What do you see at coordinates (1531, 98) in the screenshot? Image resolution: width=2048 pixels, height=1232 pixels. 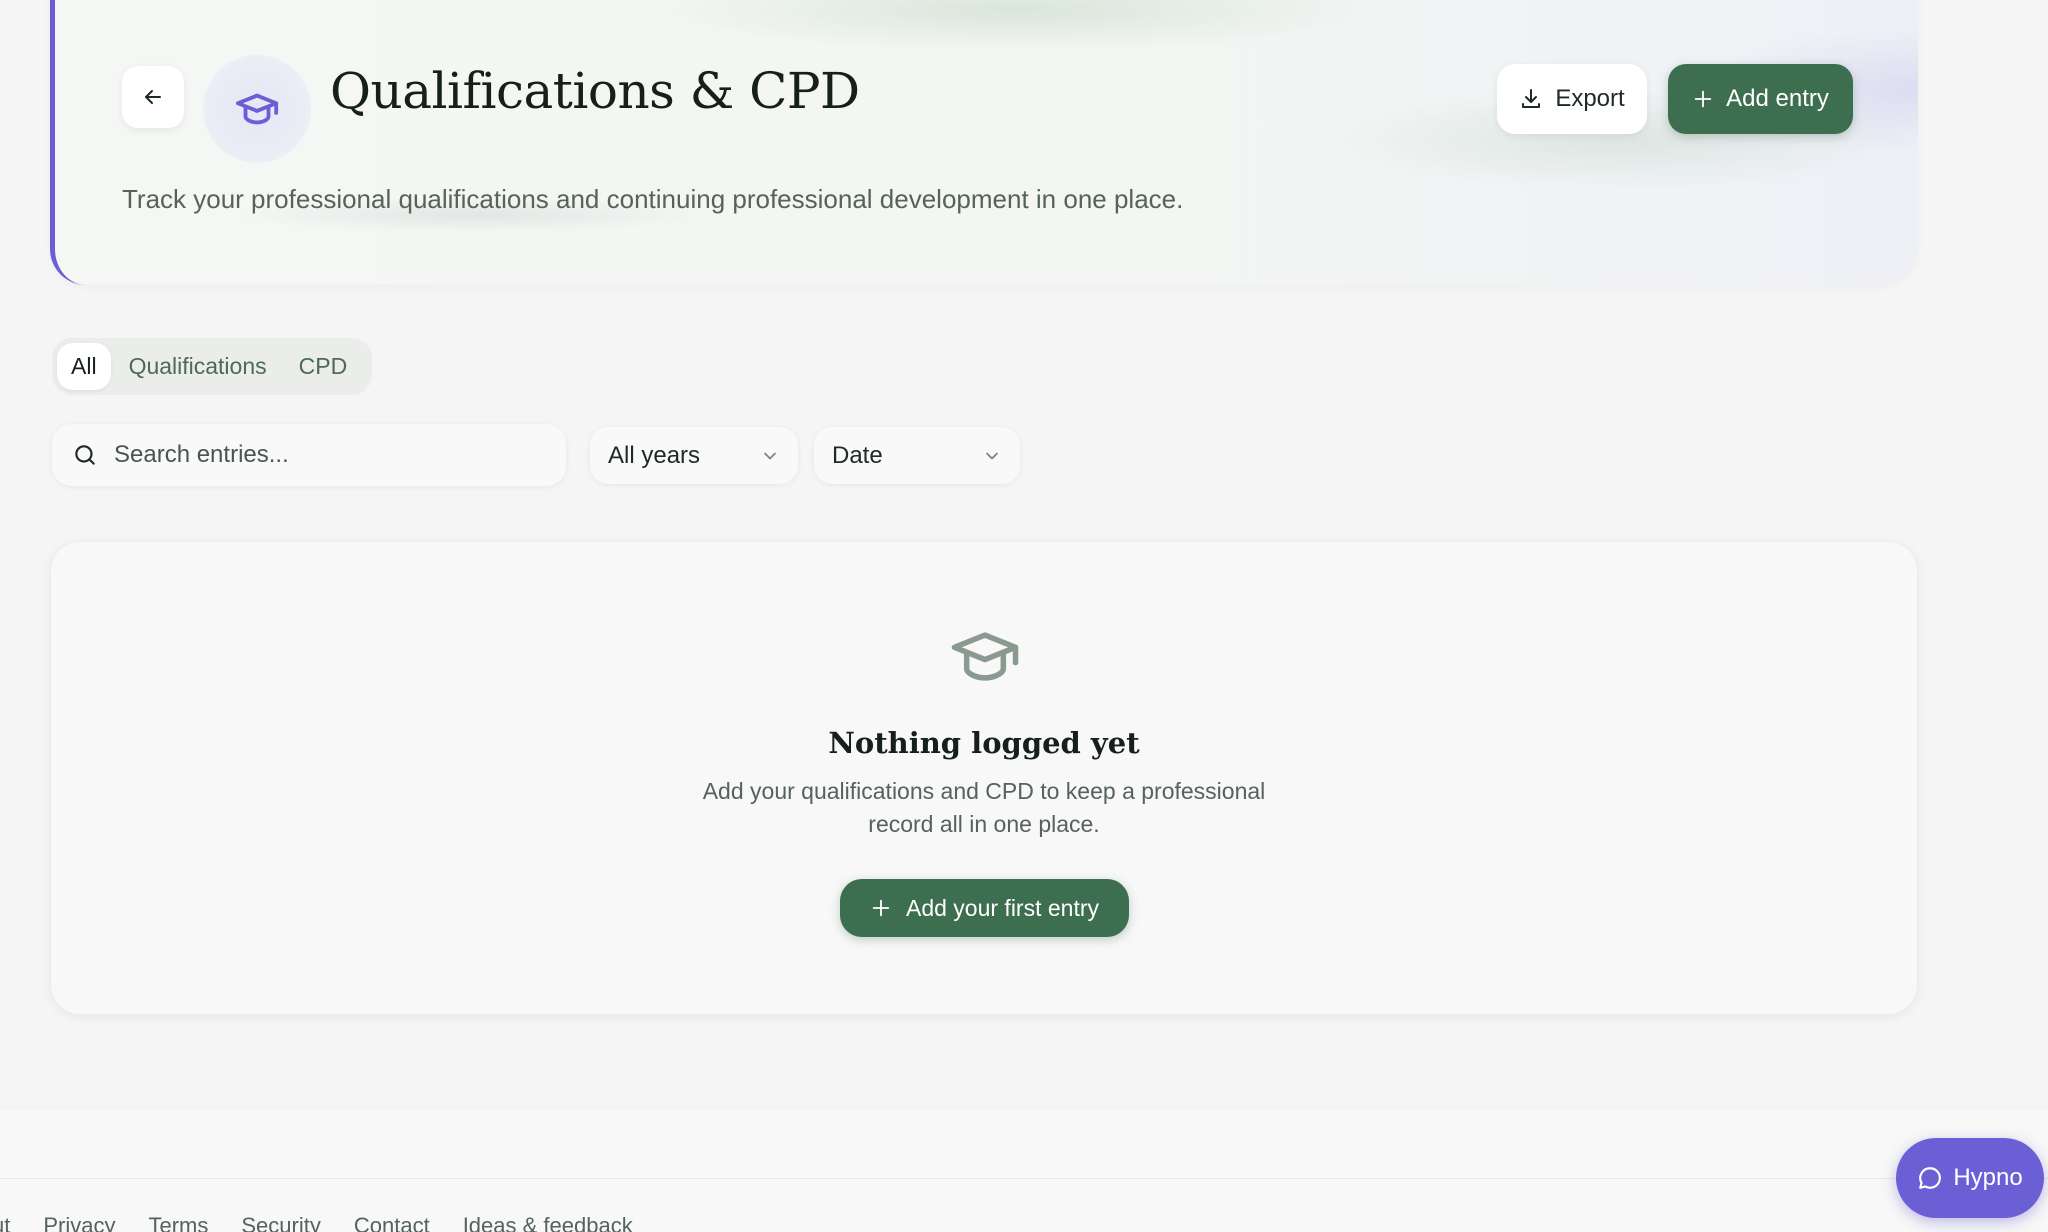 I see `download-icon` at bounding box center [1531, 98].